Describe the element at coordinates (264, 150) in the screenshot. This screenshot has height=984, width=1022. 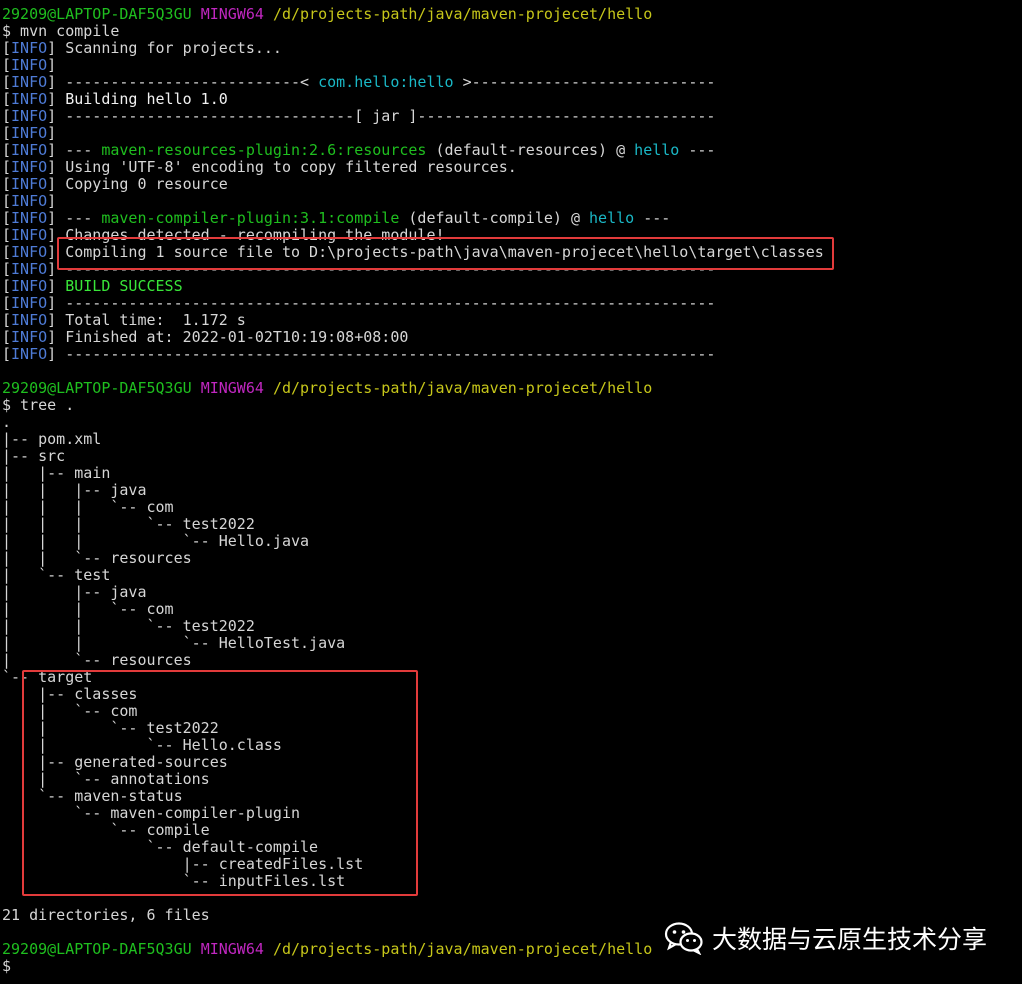
I see `terminal-text-segment: maven-resources-plugin:2.6:resources` at that location.